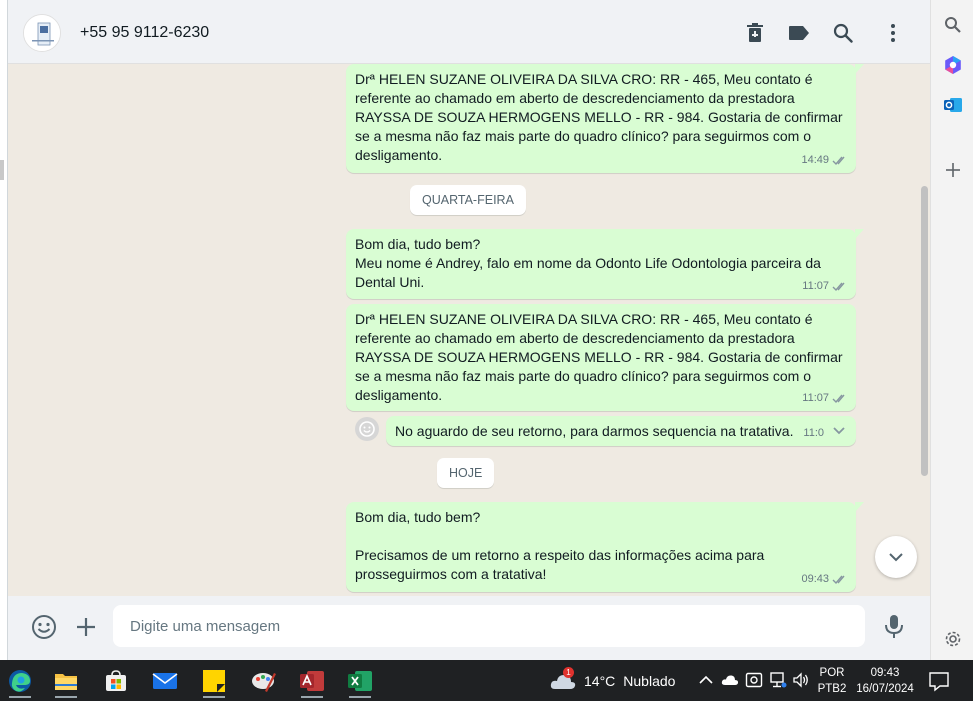 This screenshot has height=701, width=973. I want to click on composer, so click(469, 628).